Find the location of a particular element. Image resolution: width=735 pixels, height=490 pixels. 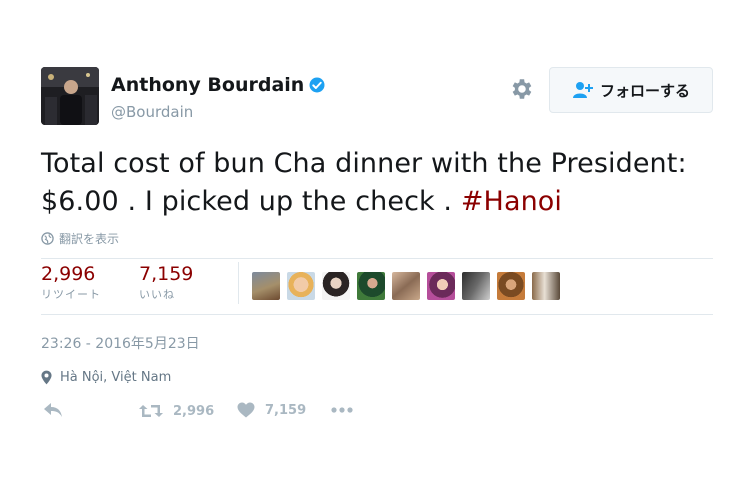

liker-avatars is located at coordinates (409, 286).